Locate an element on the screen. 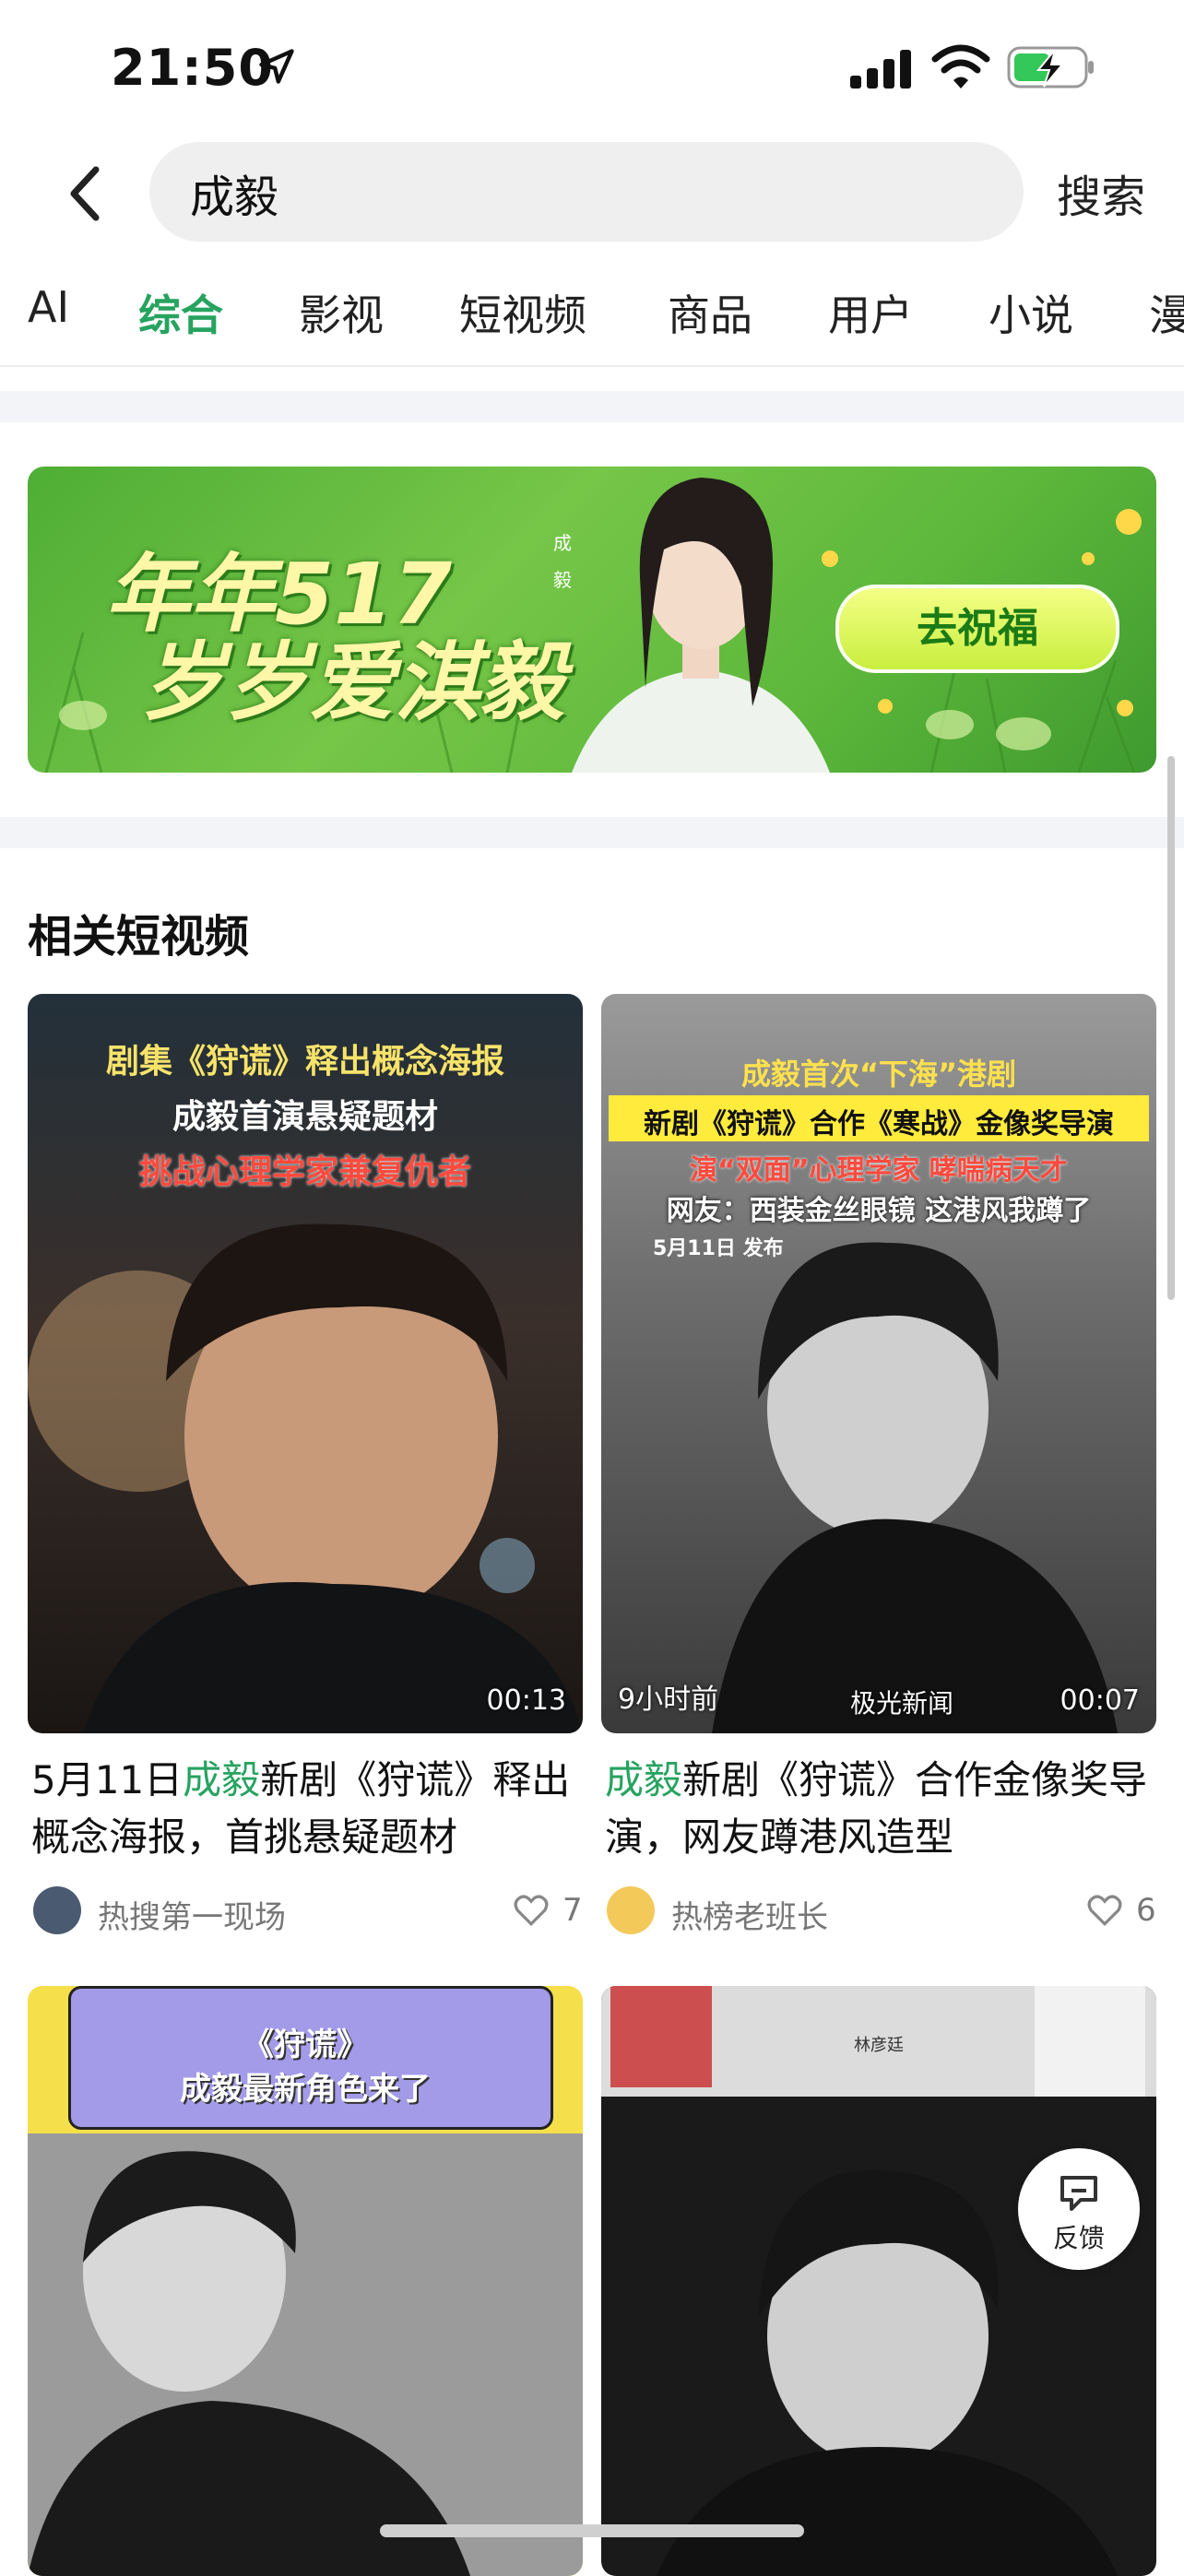 Image resolution: width=1184 pixels, height=2576 pixels. tab-ai: AI is located at coordinates (48, 307).